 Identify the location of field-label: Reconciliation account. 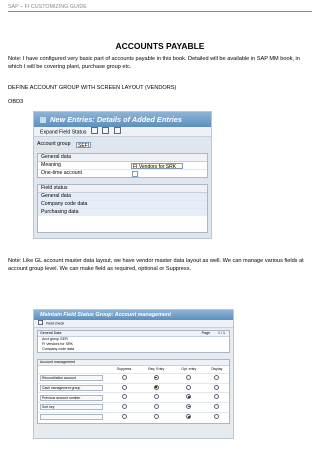
(71, 378).